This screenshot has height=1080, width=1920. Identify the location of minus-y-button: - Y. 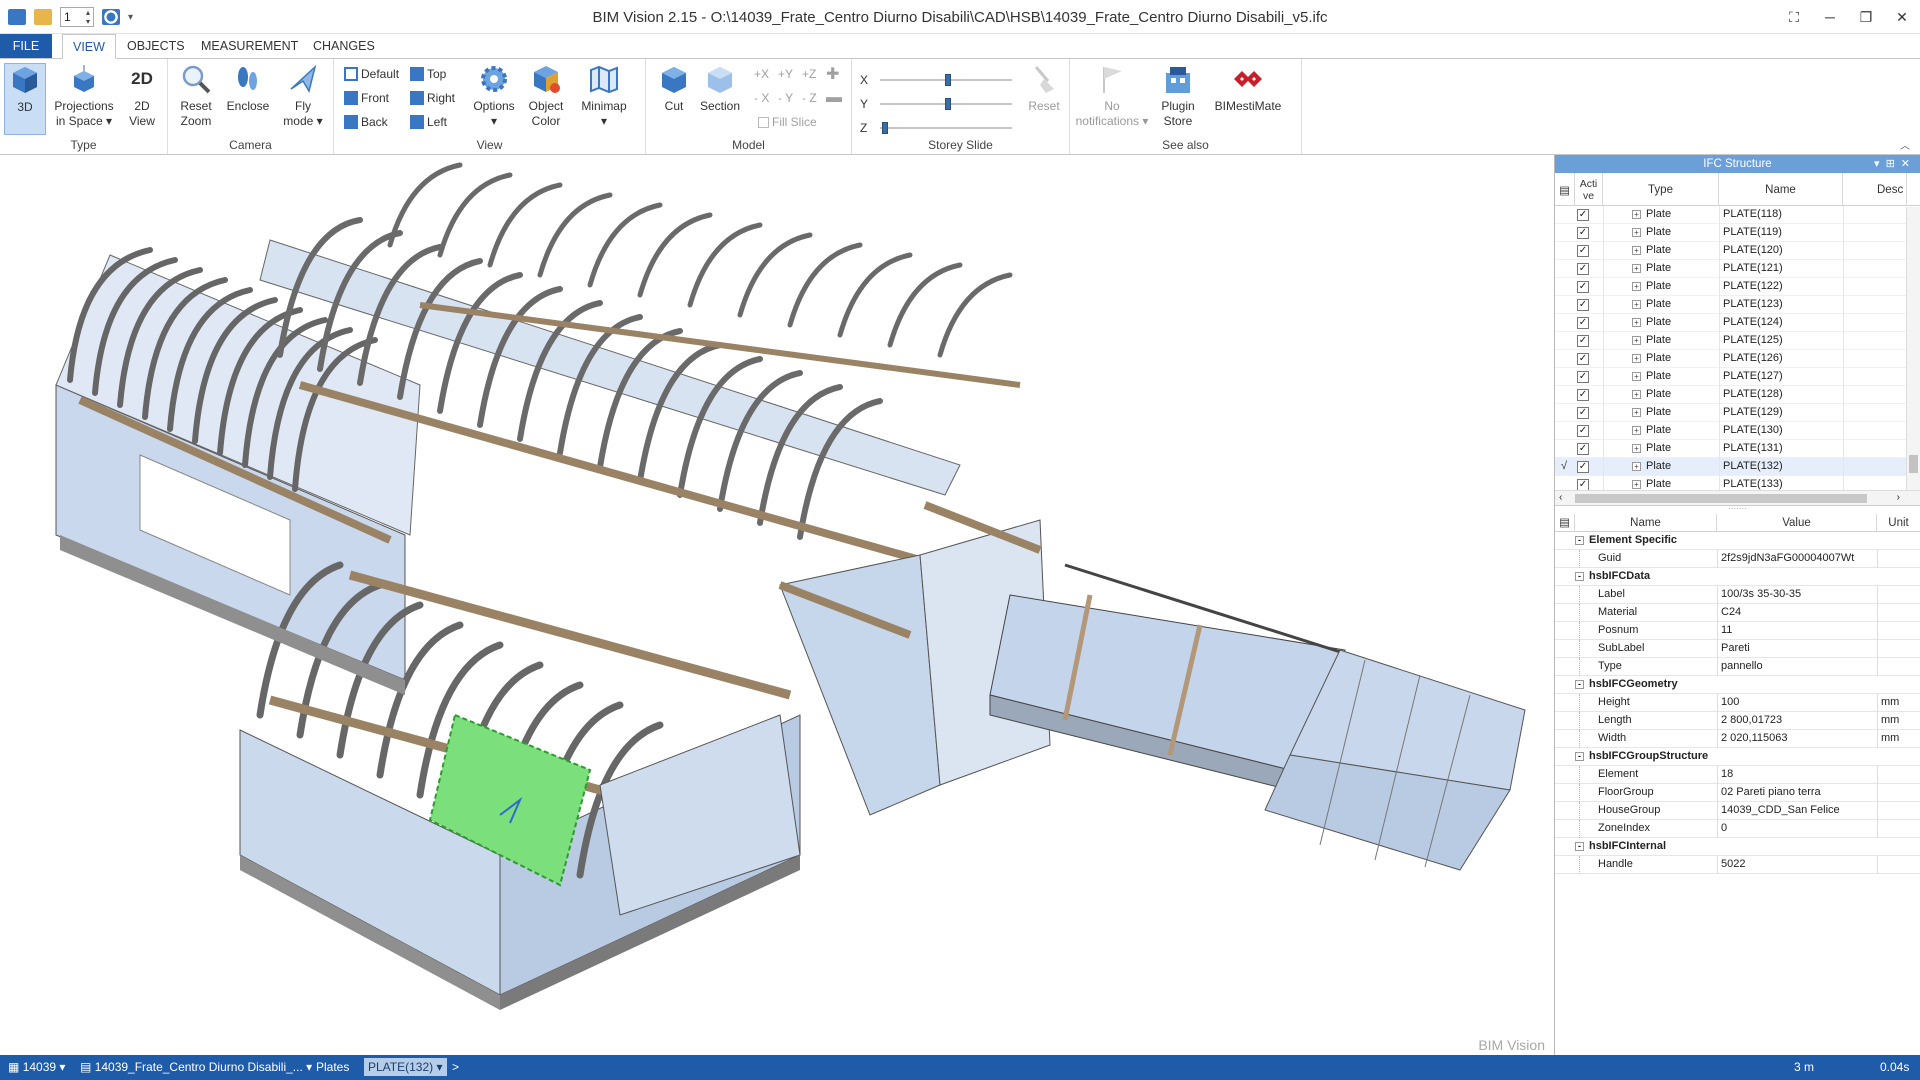
(785, 98).